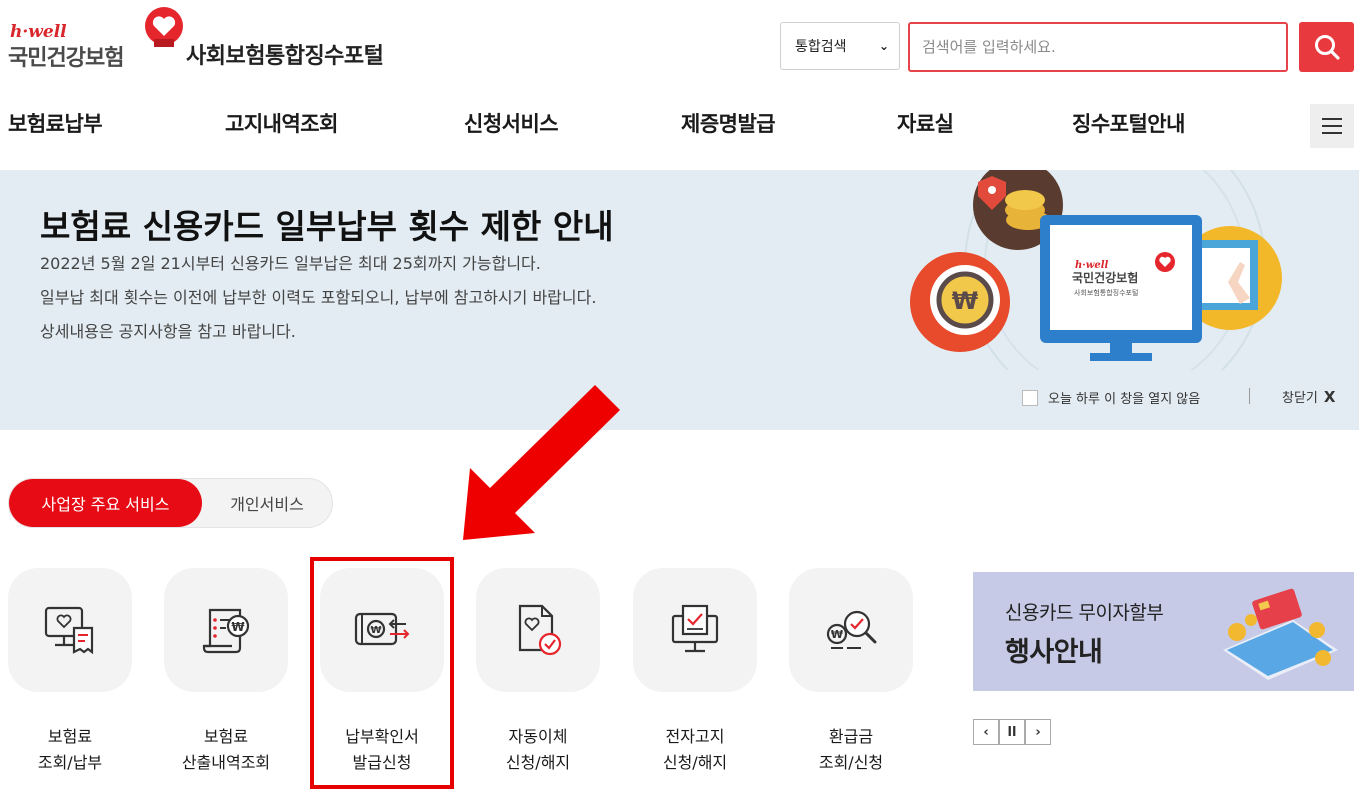  I want to click on nav-item-application: 신청서비스, so click(511, 123).